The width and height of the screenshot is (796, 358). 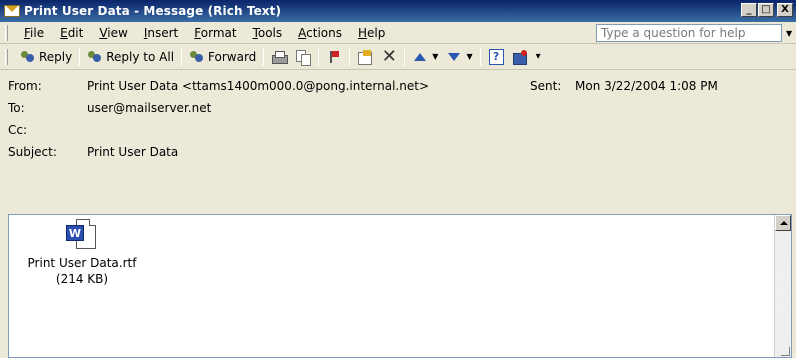 What do you see at coordinates (82, 279) in the screenshot?
I see `attachment-size: (214 KB)` at bounding box center [82, 279].